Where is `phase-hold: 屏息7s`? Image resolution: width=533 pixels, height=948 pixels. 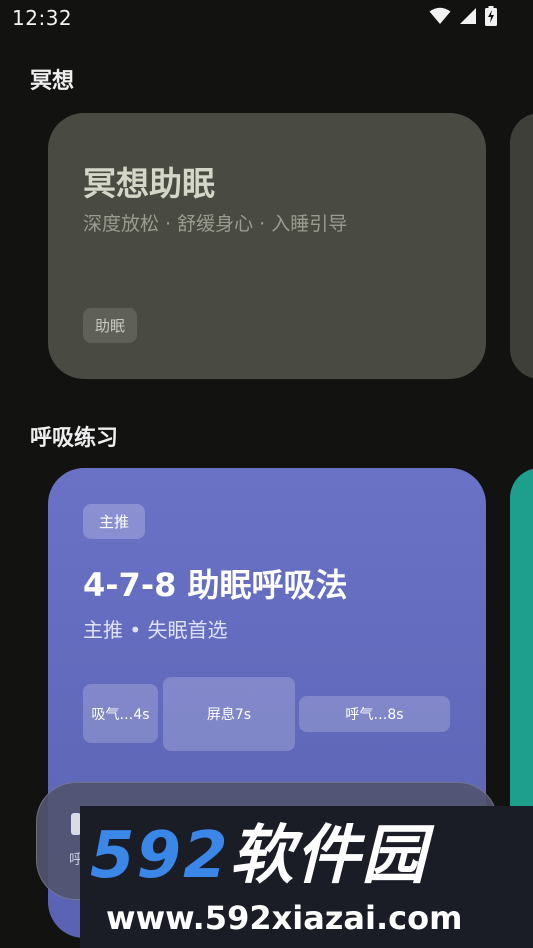
phase-hold: 屏息7s is located at coordinates (229, 714).